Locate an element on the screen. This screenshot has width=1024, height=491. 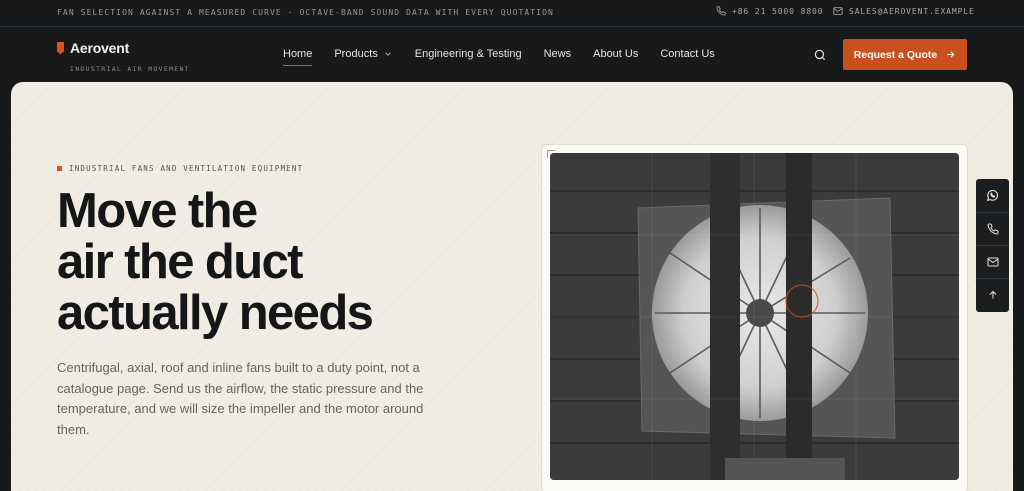
top-bar-email: SALES@AEROVENT.EXAMPLE is located at coordinates (904, 11).